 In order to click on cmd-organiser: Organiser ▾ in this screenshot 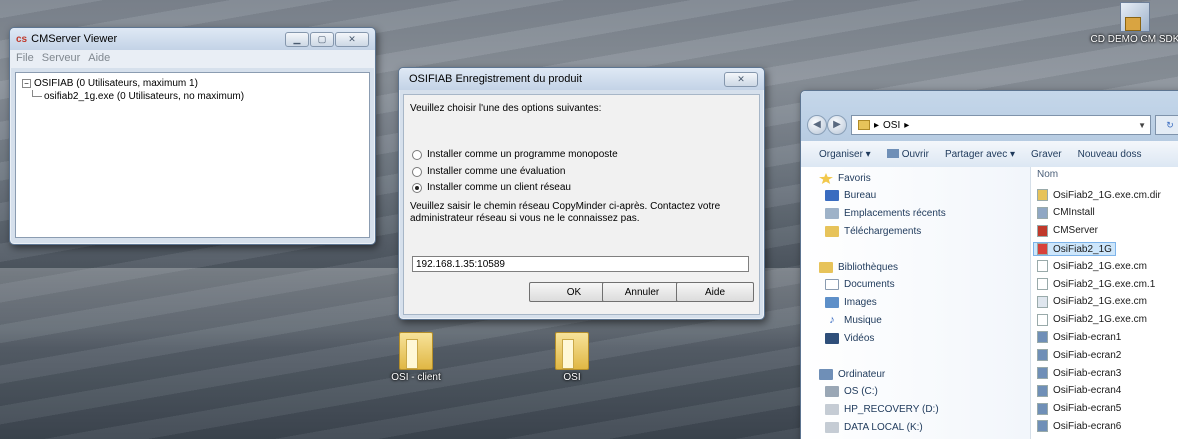, I will do `click(845, 154)`.